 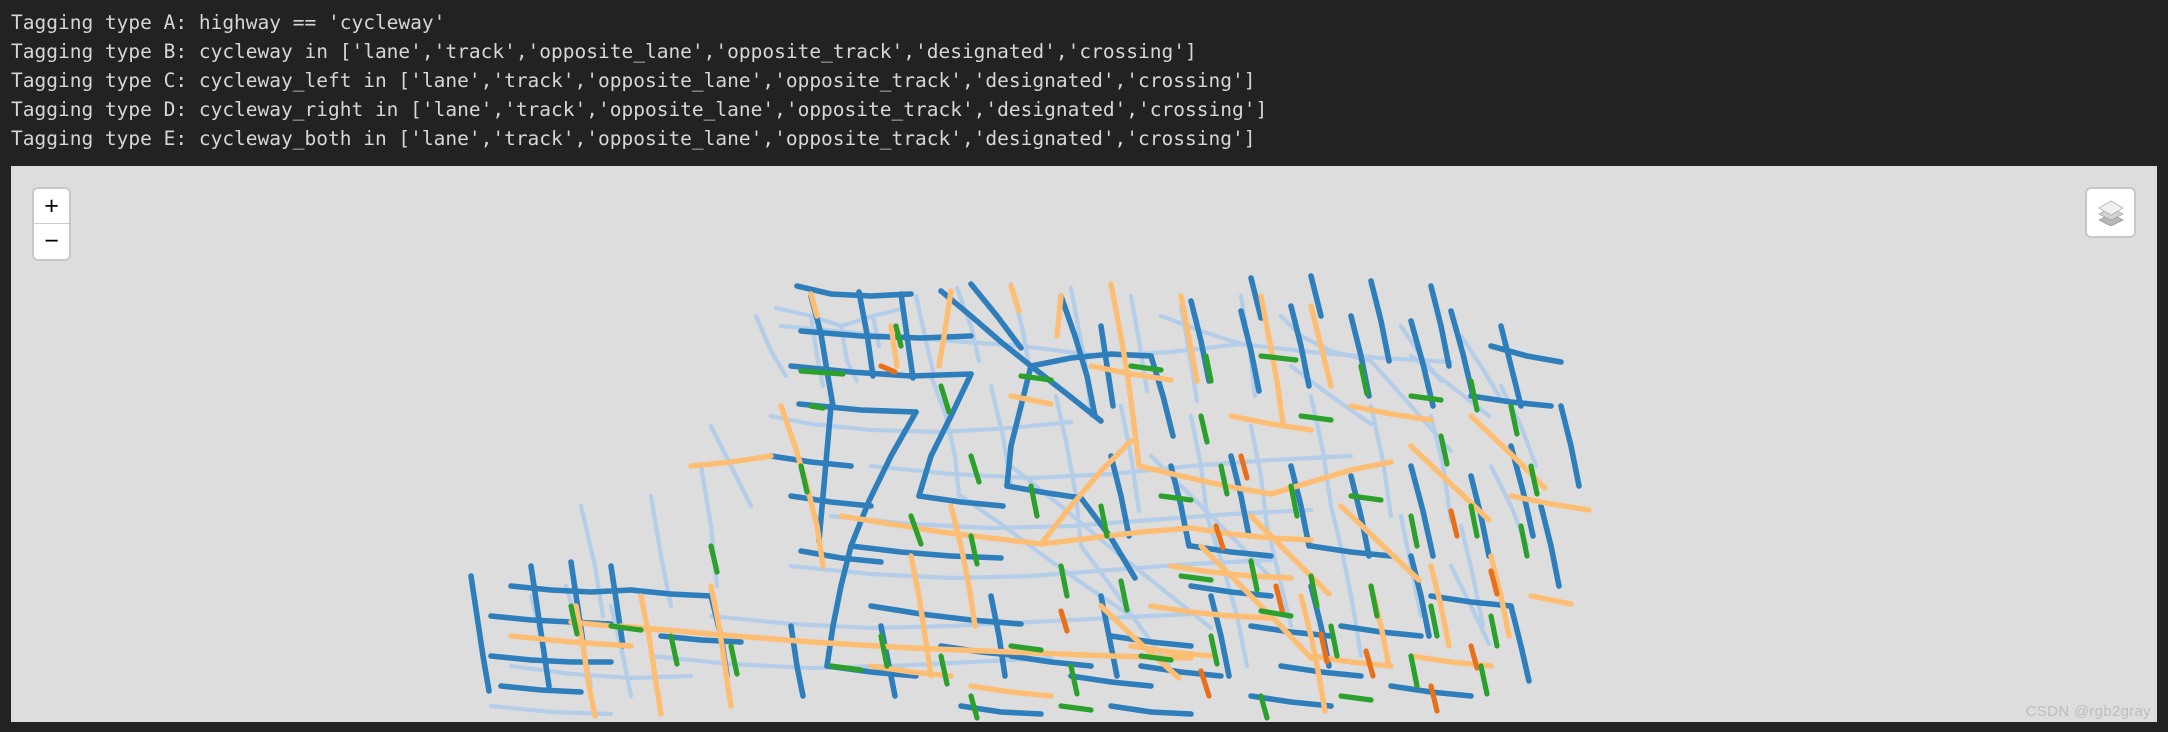 I want to click on layers-stack-icon, so click(x=2111, y=213).